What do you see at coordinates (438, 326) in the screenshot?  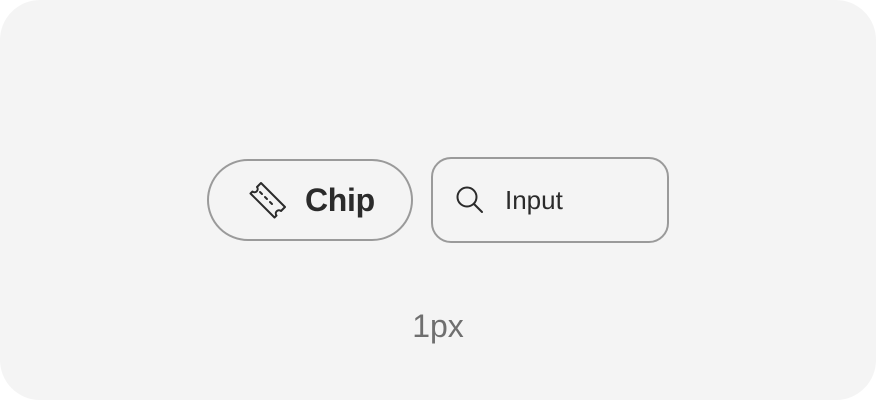 I see `border-width-caption: 1px` at bounding box center [438, 326].